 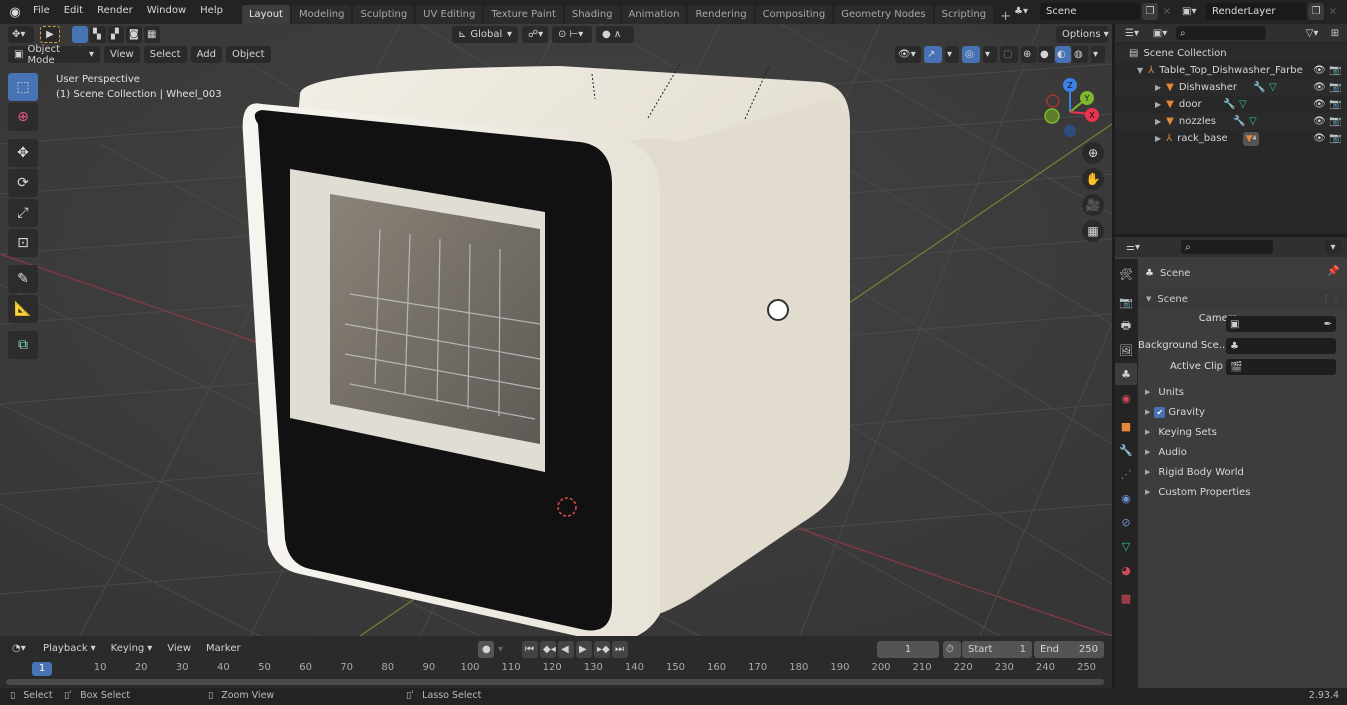 What do you see at coordinates (265, 14) in the screenshot?
I see `tab-layout: Layout` at bounding box center [265, 14].